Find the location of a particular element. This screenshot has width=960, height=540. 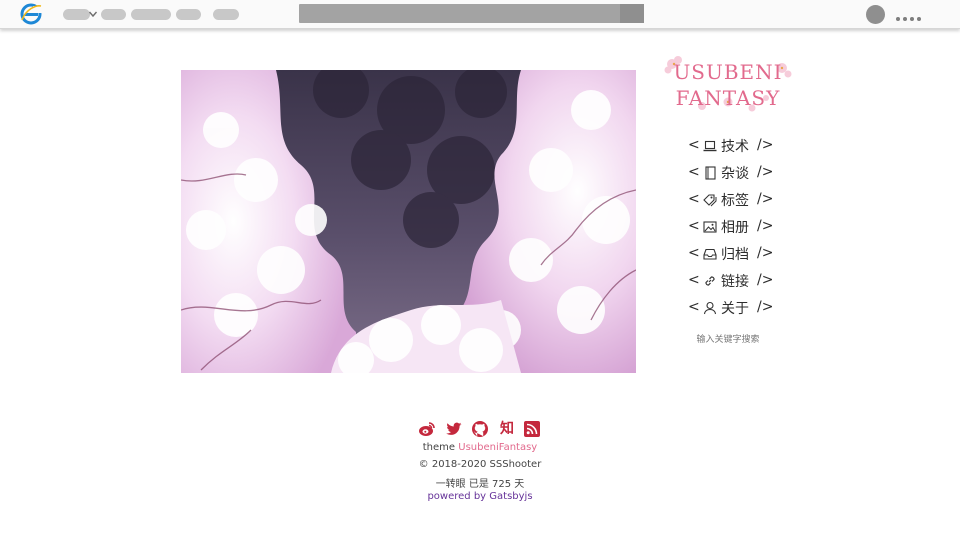

address-go-button is located at coordinates (632, 13).